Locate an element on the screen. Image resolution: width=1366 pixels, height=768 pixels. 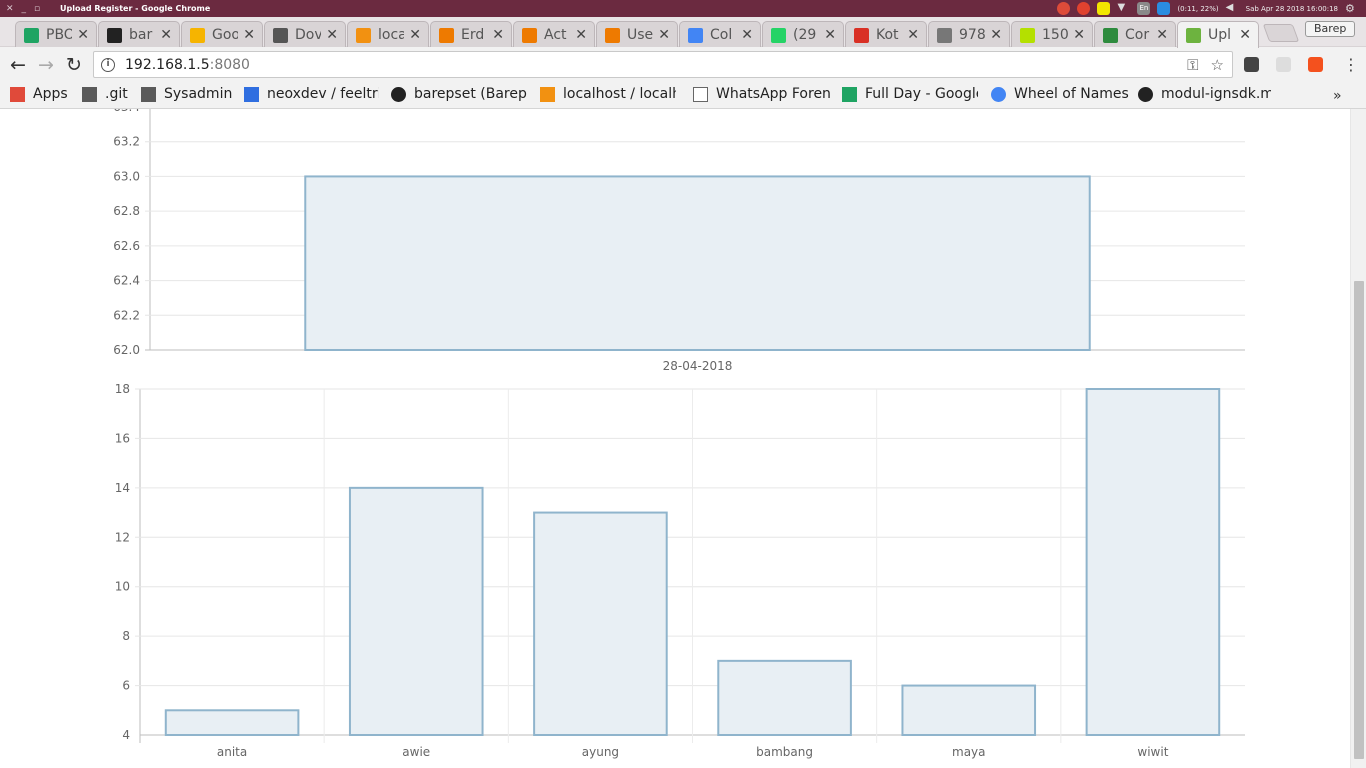
bookmark-item: neoxdev / feeltri is located at coordinates (311, 94).